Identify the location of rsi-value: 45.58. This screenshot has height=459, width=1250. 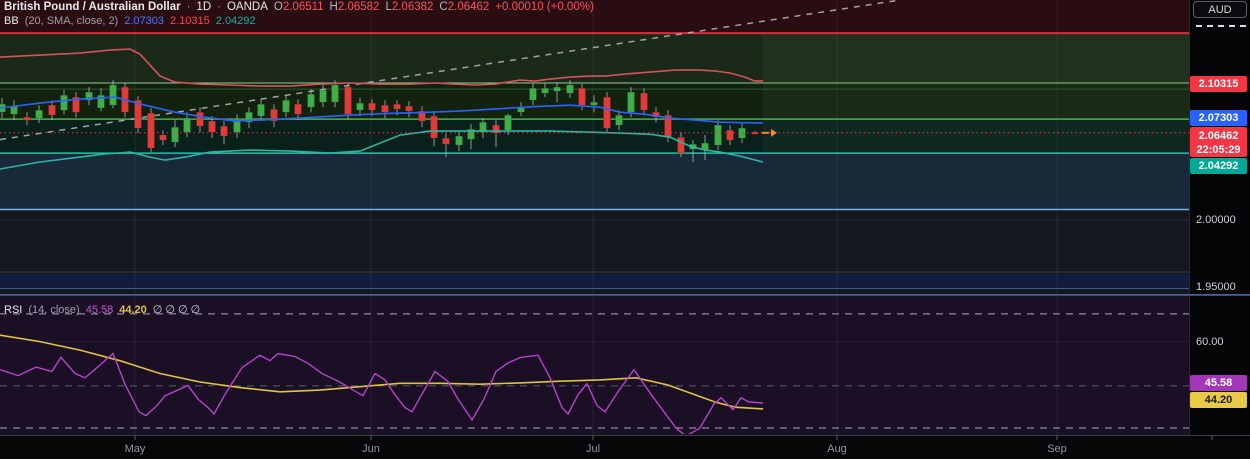
(99, 309).